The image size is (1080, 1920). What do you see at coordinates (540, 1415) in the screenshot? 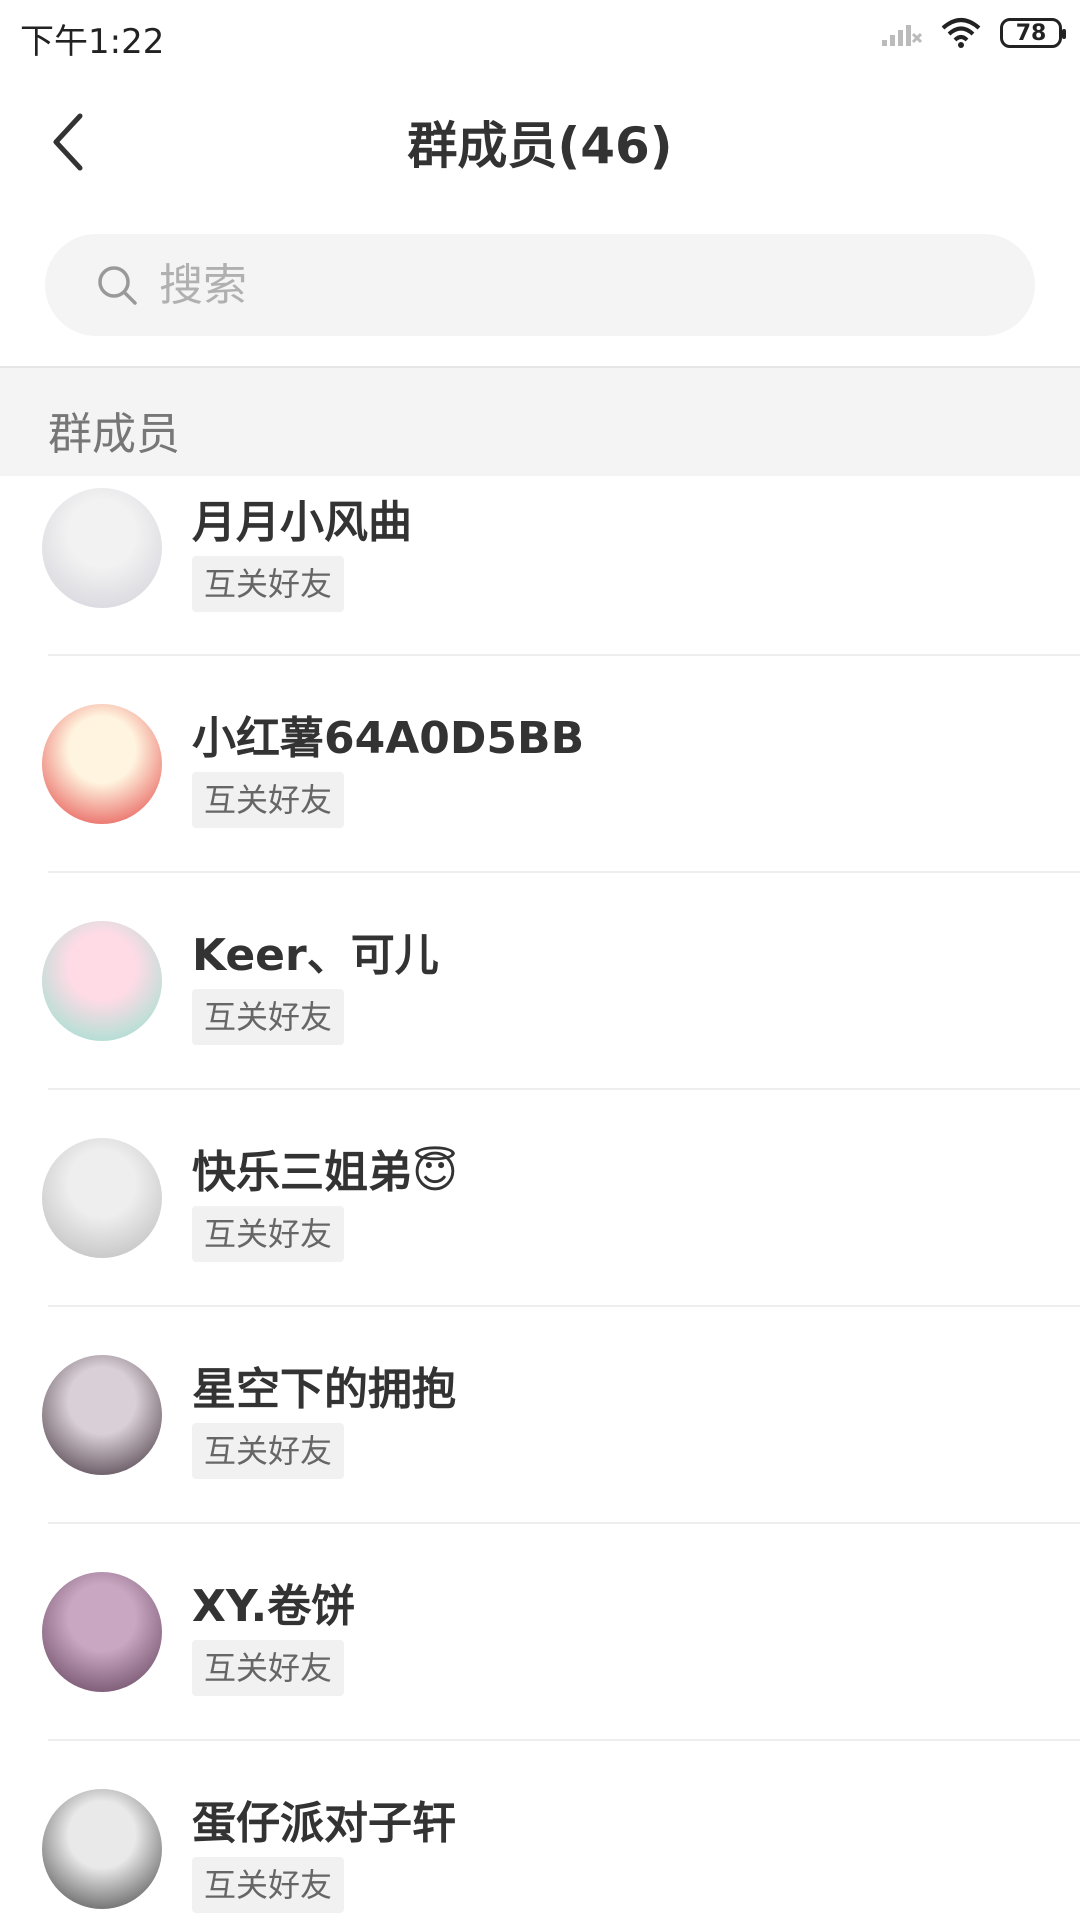
I see `member-row: 星空下的拥抱 互关好友` at bounding box center [540, 1415].